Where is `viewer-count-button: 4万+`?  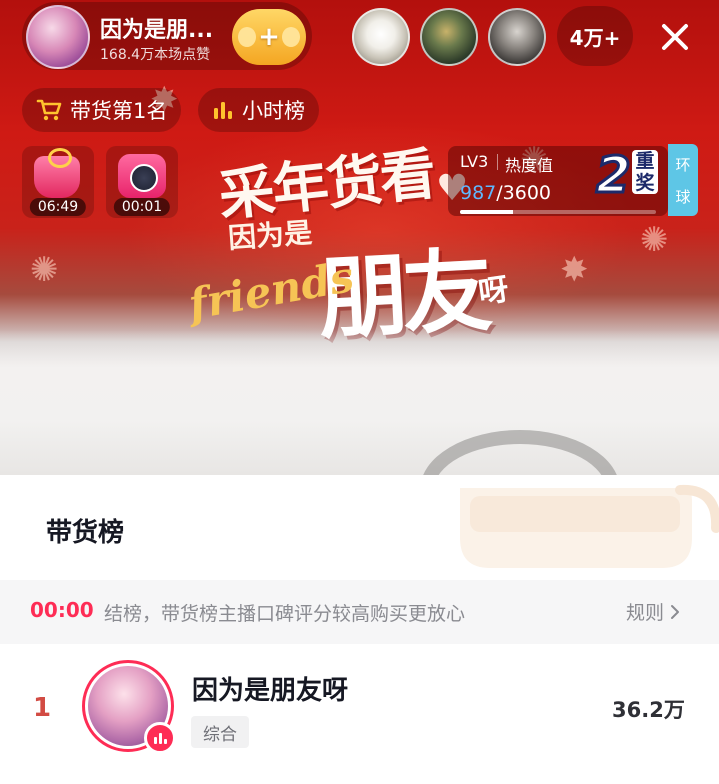
viewer-count-button: 4万+ is located at coordinates (595, 36).